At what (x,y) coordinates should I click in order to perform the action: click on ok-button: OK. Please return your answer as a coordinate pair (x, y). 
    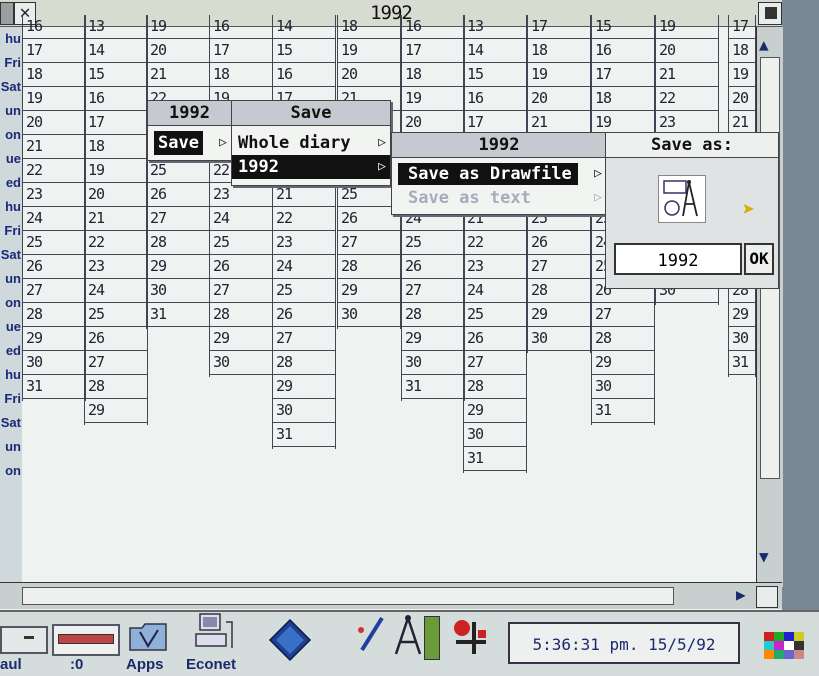
    Looking at the image, I should click on (759, 259).